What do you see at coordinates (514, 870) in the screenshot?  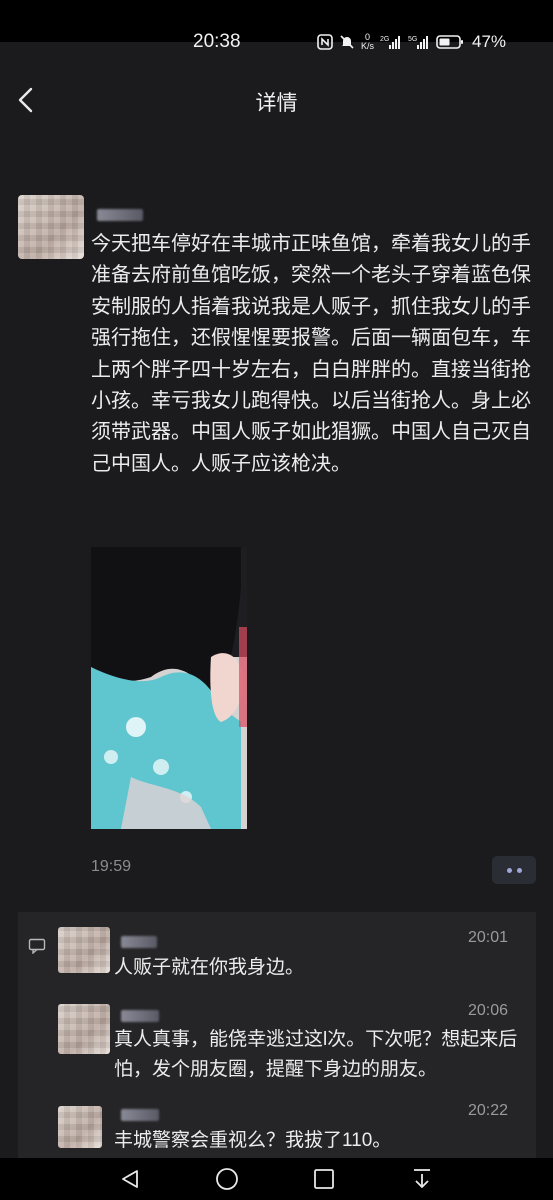 I see `more-dots-icon` at bounding box center [514, 870].